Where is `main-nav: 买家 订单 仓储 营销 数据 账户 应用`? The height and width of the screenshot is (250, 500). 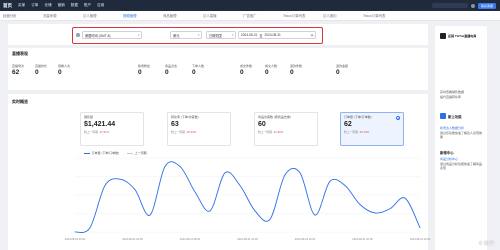
main-nav: 买家 订单 仓储 营销 数据 账户 应用 is located at coordinates (61, 5).